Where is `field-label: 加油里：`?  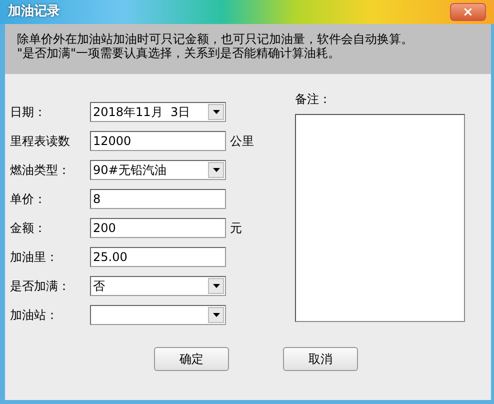 field-label: 加油里： is located at coordinates (34, 257).